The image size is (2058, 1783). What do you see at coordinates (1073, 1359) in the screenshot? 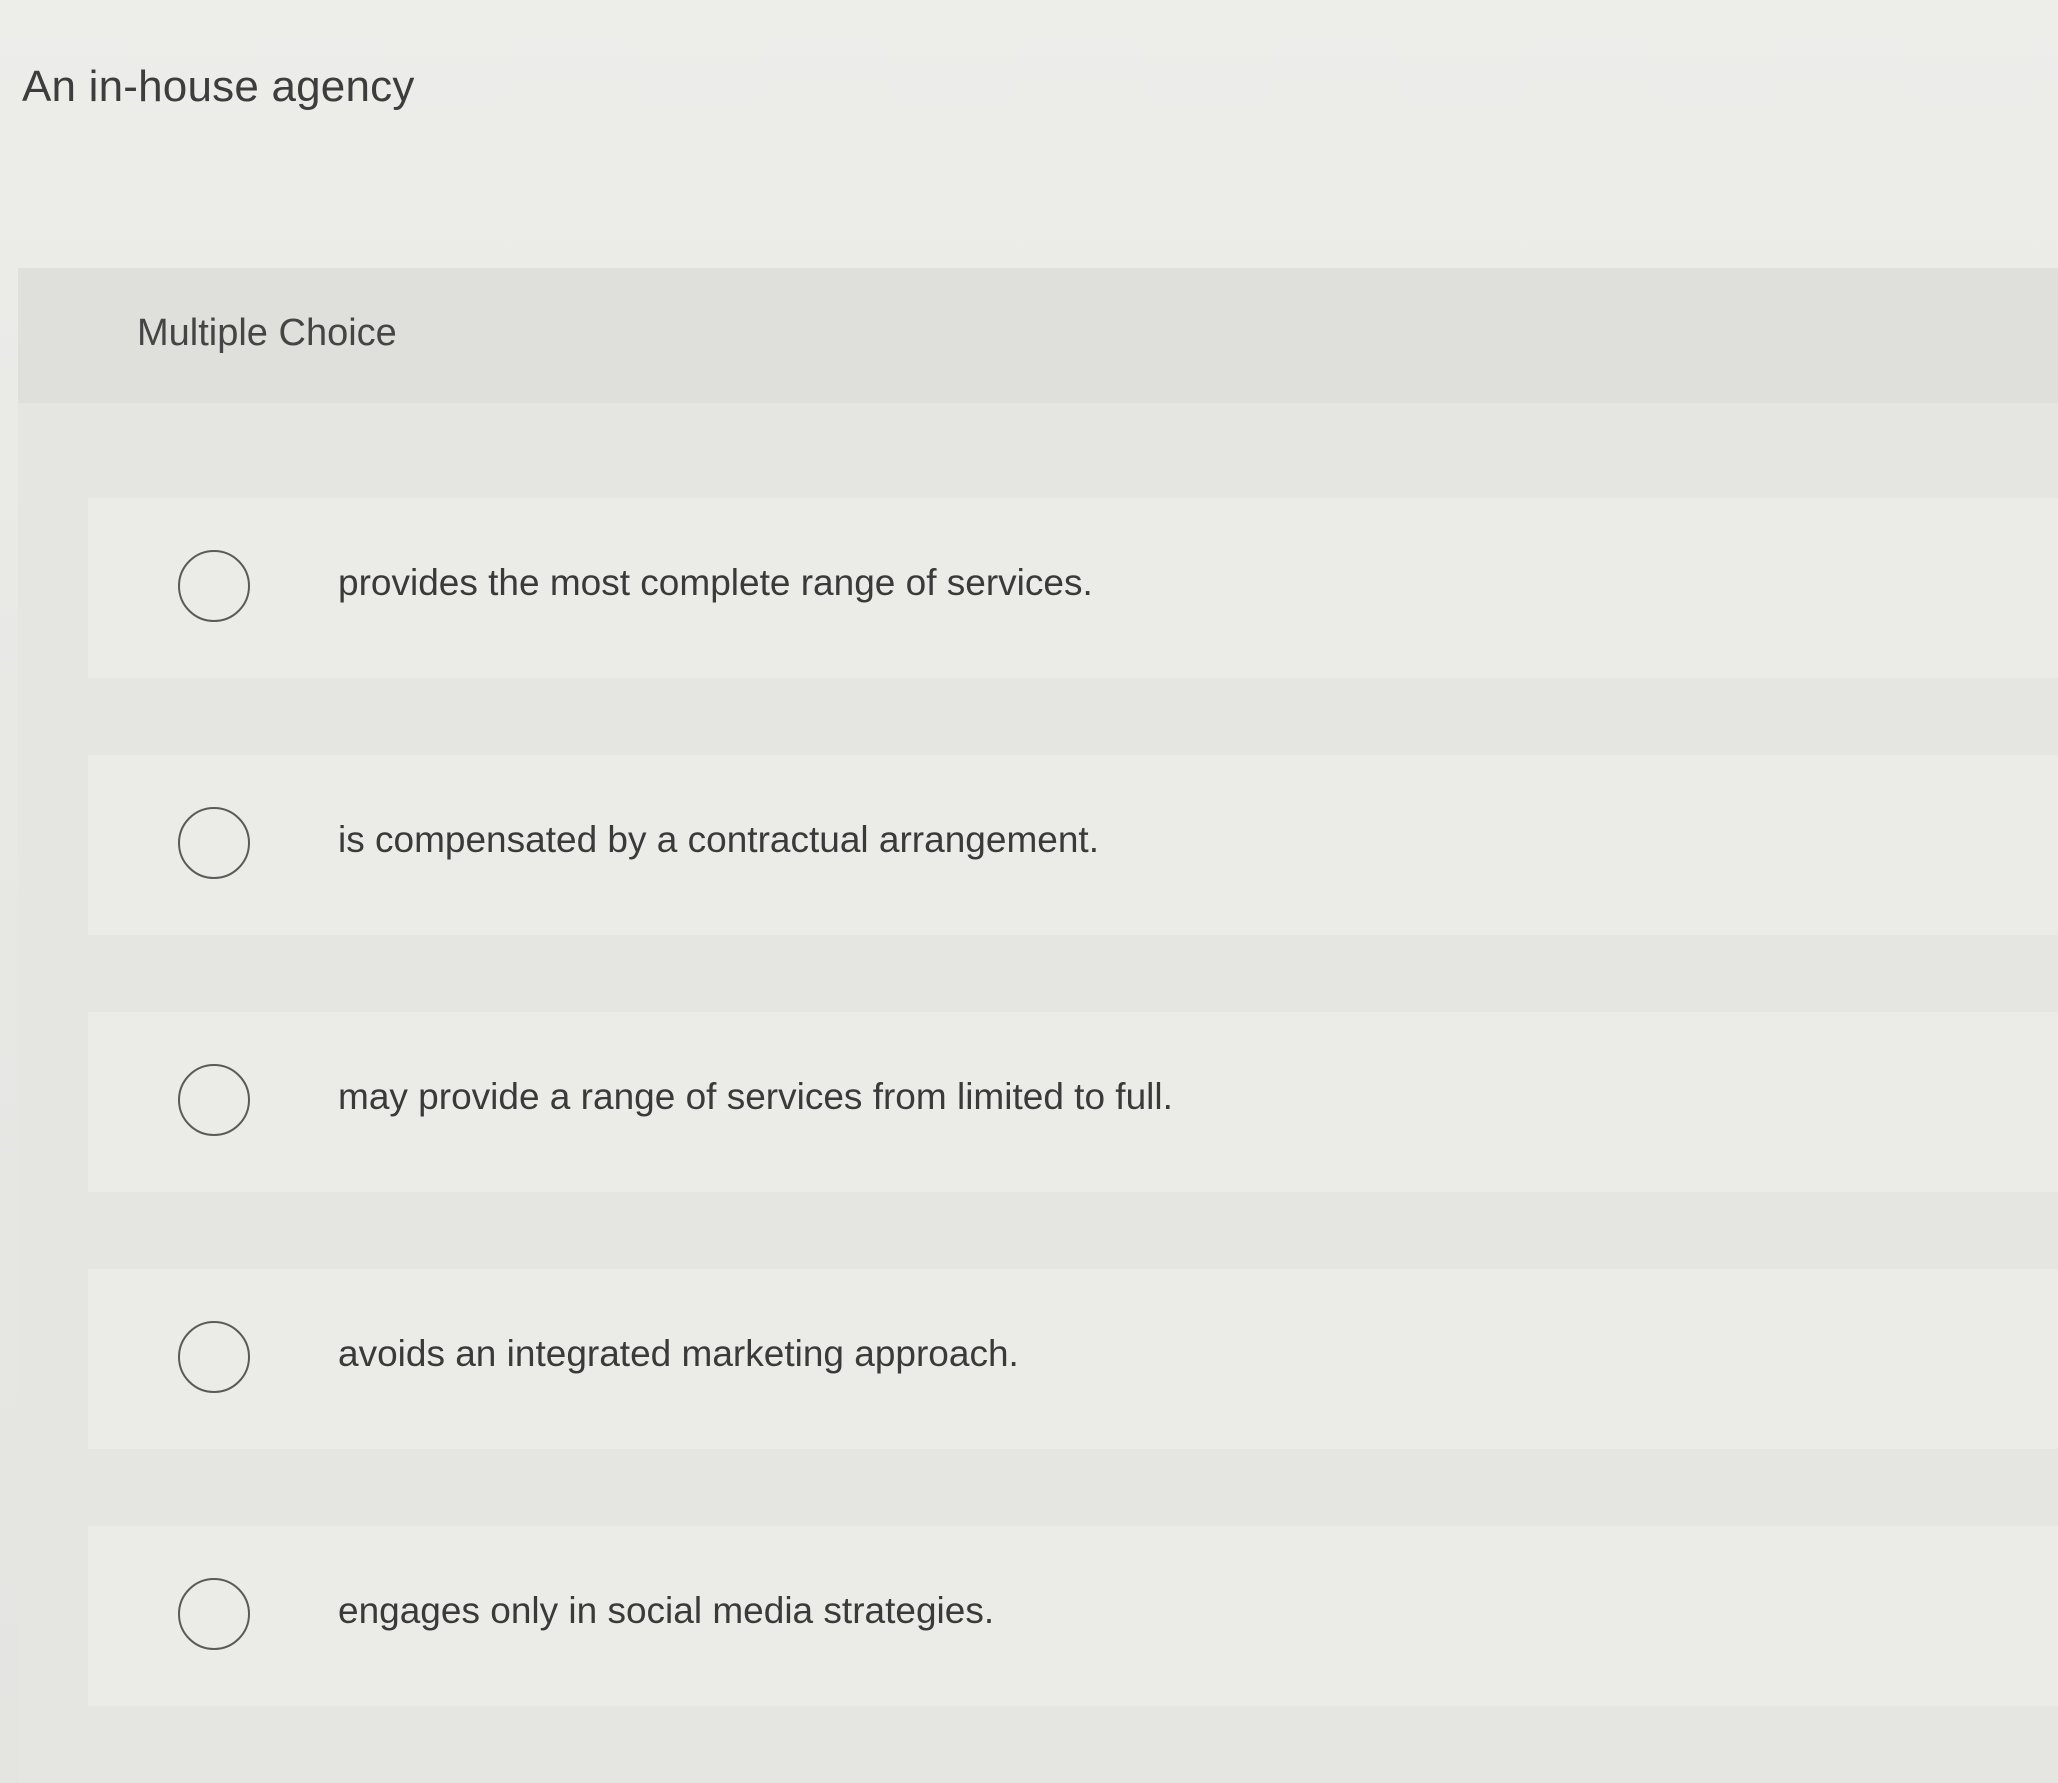
I see `option-4: avoids an integrated marketing approach.` at bounding box center [1073, 1359].